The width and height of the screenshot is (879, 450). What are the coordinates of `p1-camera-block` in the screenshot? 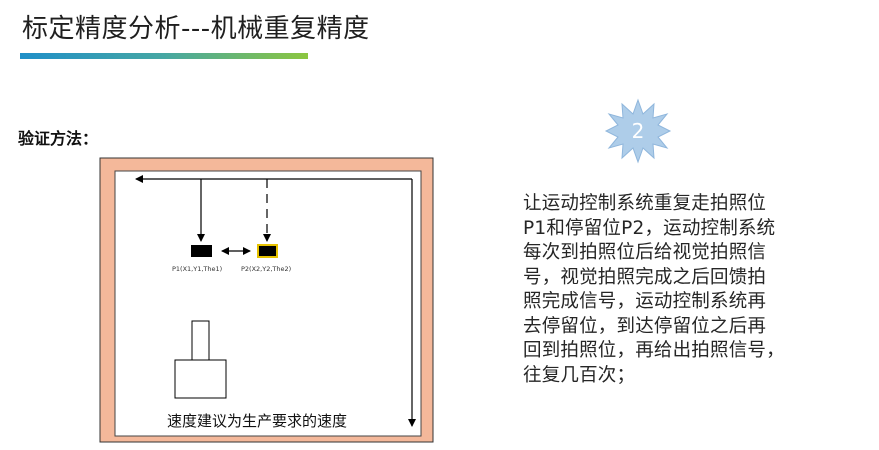 It's located at (201, 251).